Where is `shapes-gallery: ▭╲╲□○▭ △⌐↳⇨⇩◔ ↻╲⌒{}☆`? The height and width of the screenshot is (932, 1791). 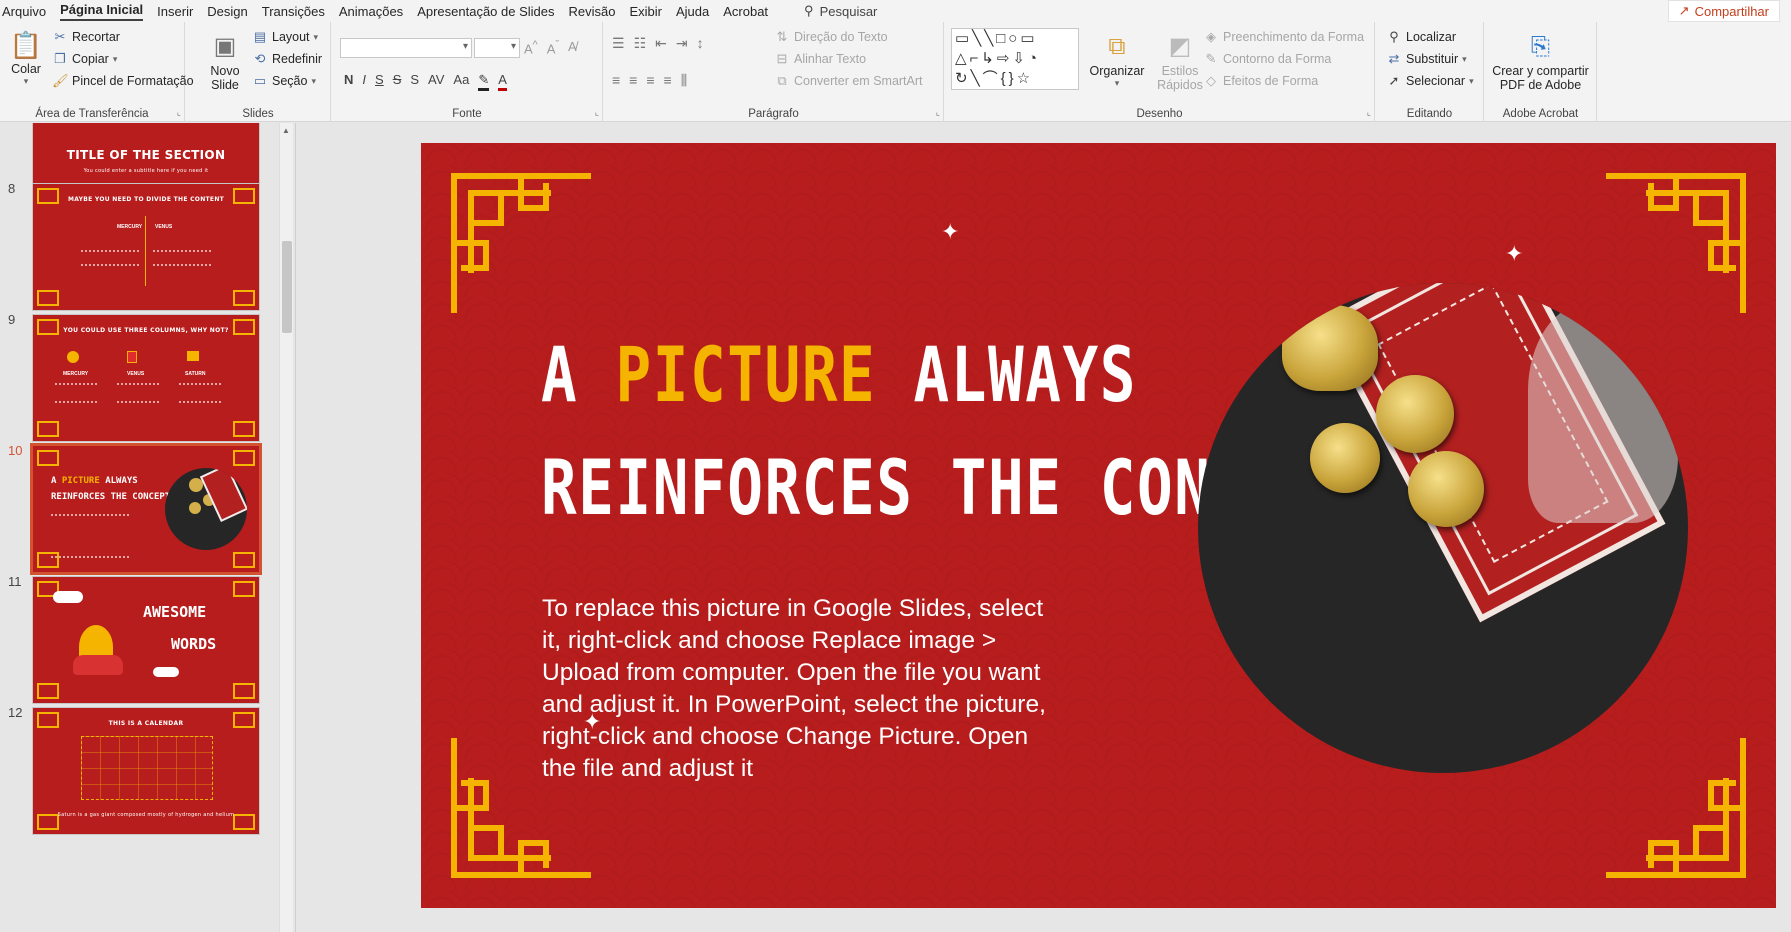 shapes-gallery: ▭╲╲□○▭ △⌐↳⇨⇩◔ ↻╲⌒{}☆ is located at coordinates (1015, 59).